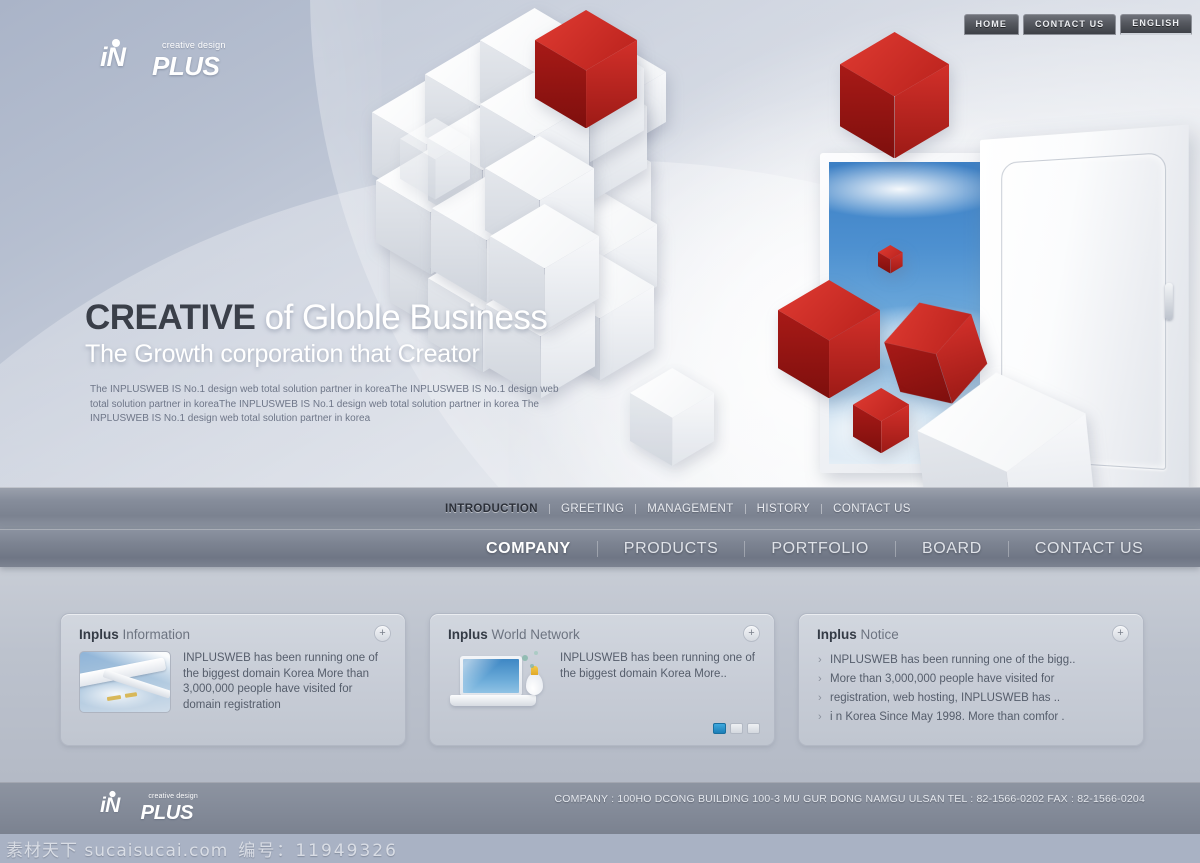  What do you see at coordinates (156, 634) in the screenshot?
I see `panel-title-light: Information` at bounding box center [156, 634].